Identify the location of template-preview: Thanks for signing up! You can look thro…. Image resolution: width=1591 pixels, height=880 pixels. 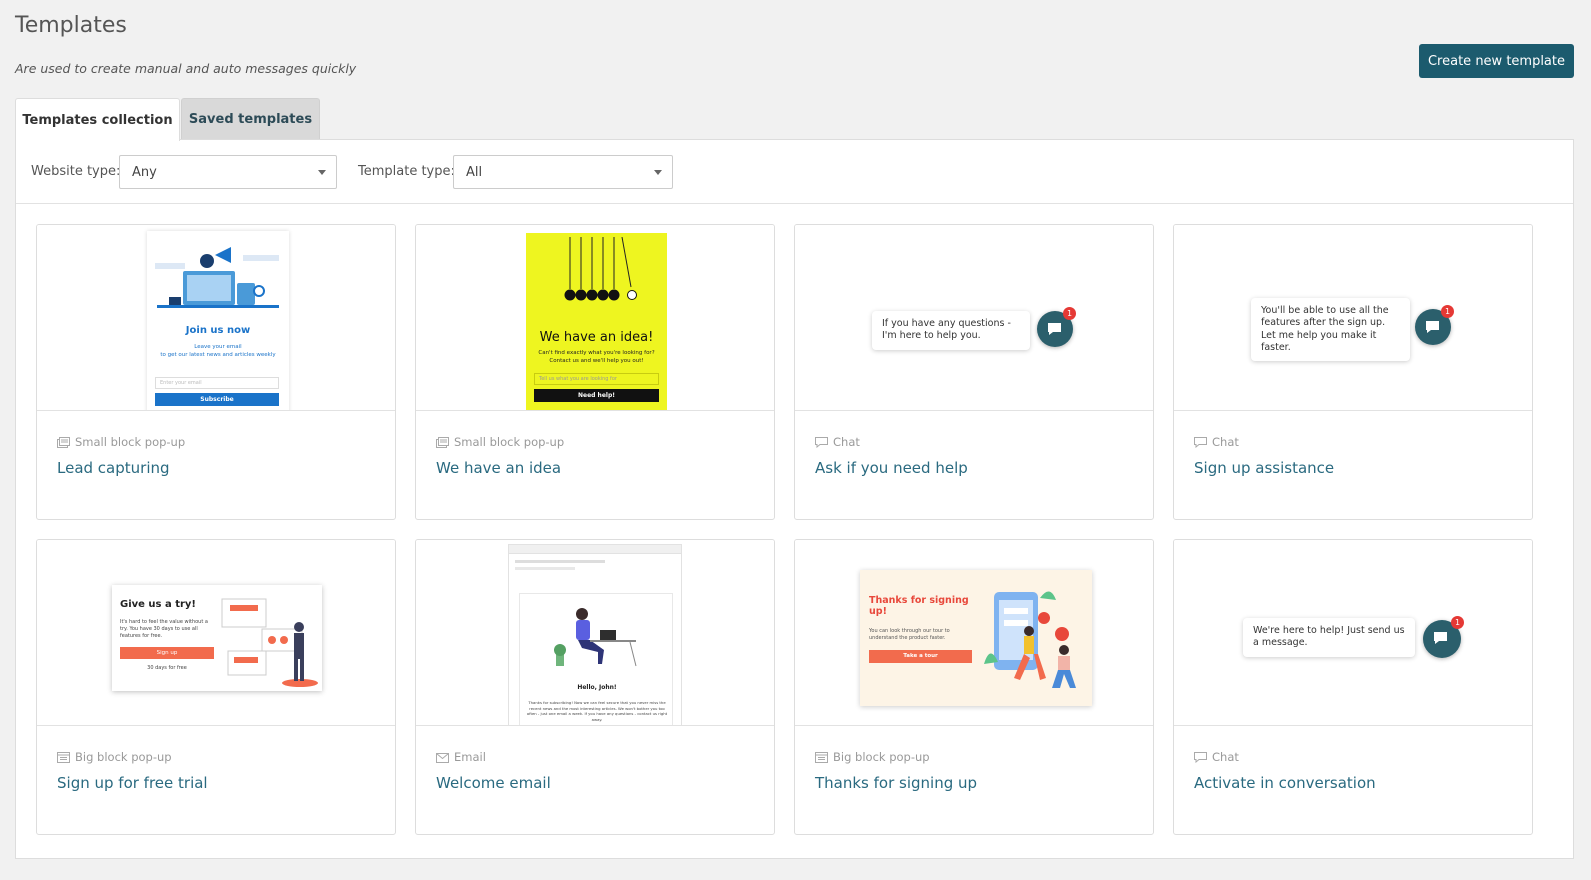
(974, 633).